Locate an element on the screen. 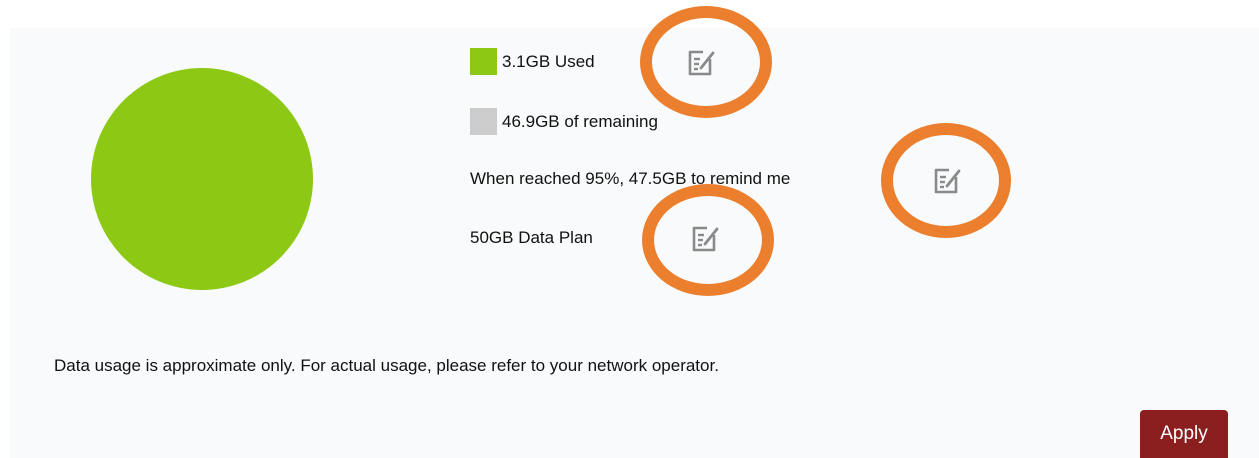 The image size is (1259, 458). legend-remaining: 46.9GB of remaining is located at coordinates (564, 121).